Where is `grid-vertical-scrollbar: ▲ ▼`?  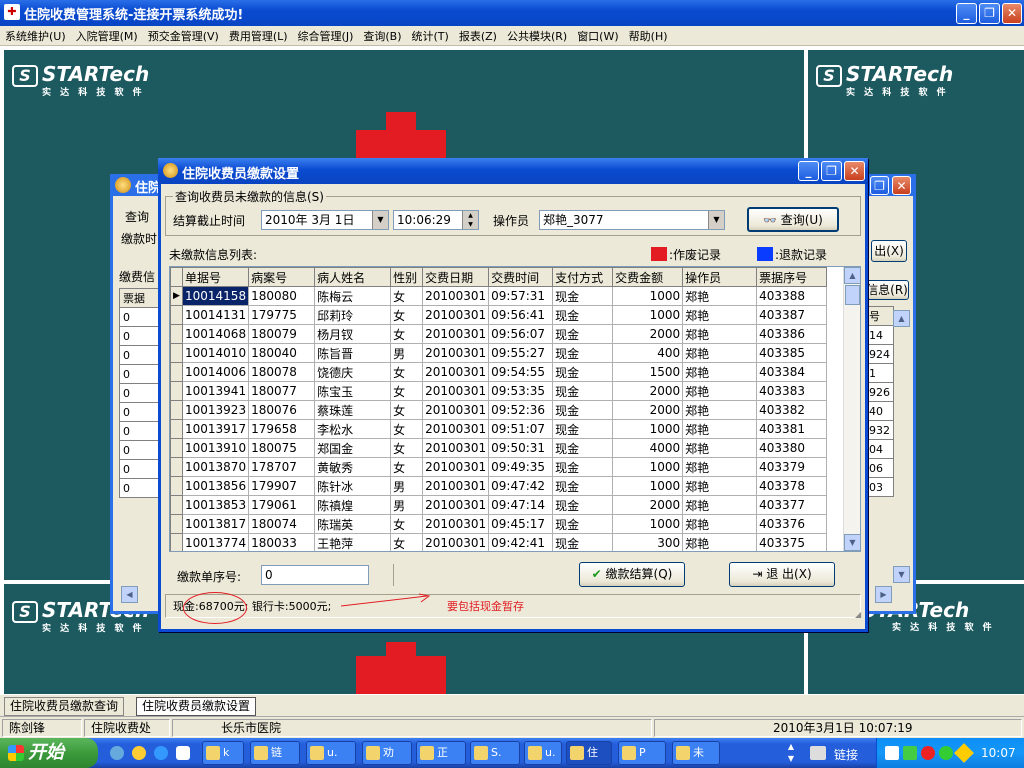 grid-vertical-scrollbar: ▲ ▼ is located at coordinates (851, 409).